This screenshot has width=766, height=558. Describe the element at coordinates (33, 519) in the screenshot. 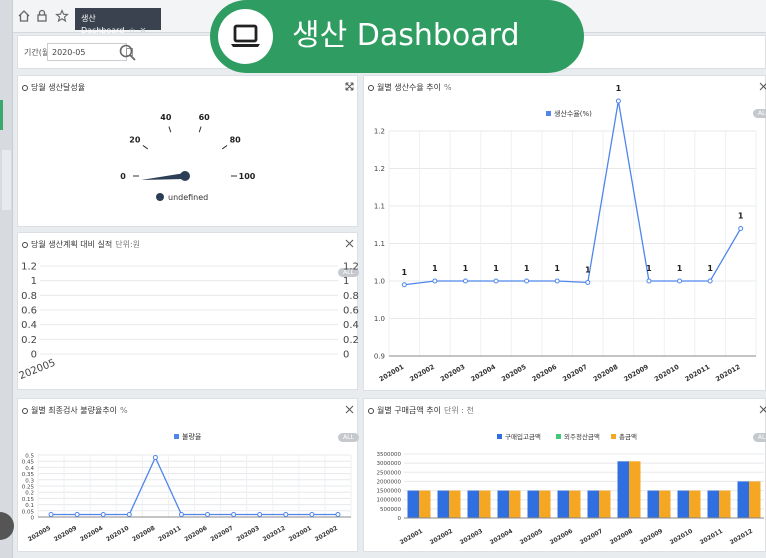

I see `y-tick-label: 0` at that location.